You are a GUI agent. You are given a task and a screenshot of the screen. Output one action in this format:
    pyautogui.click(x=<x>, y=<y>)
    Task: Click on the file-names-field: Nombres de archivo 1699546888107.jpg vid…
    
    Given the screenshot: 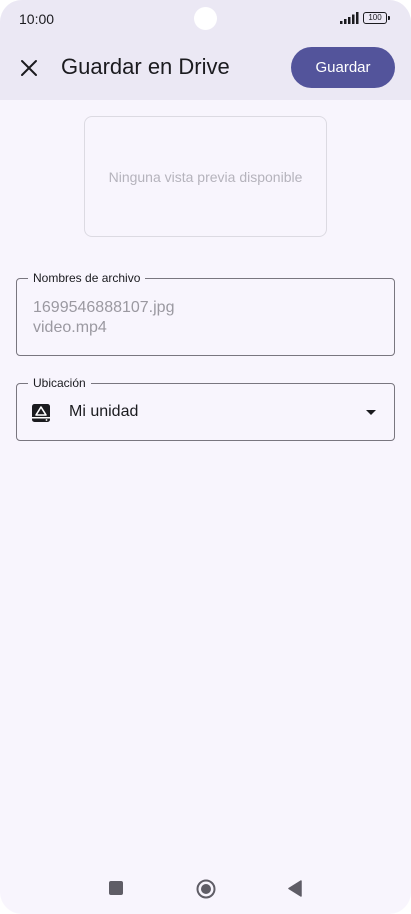 What is the action you would take?
    pyautogui.click(x=205, y=313)
    